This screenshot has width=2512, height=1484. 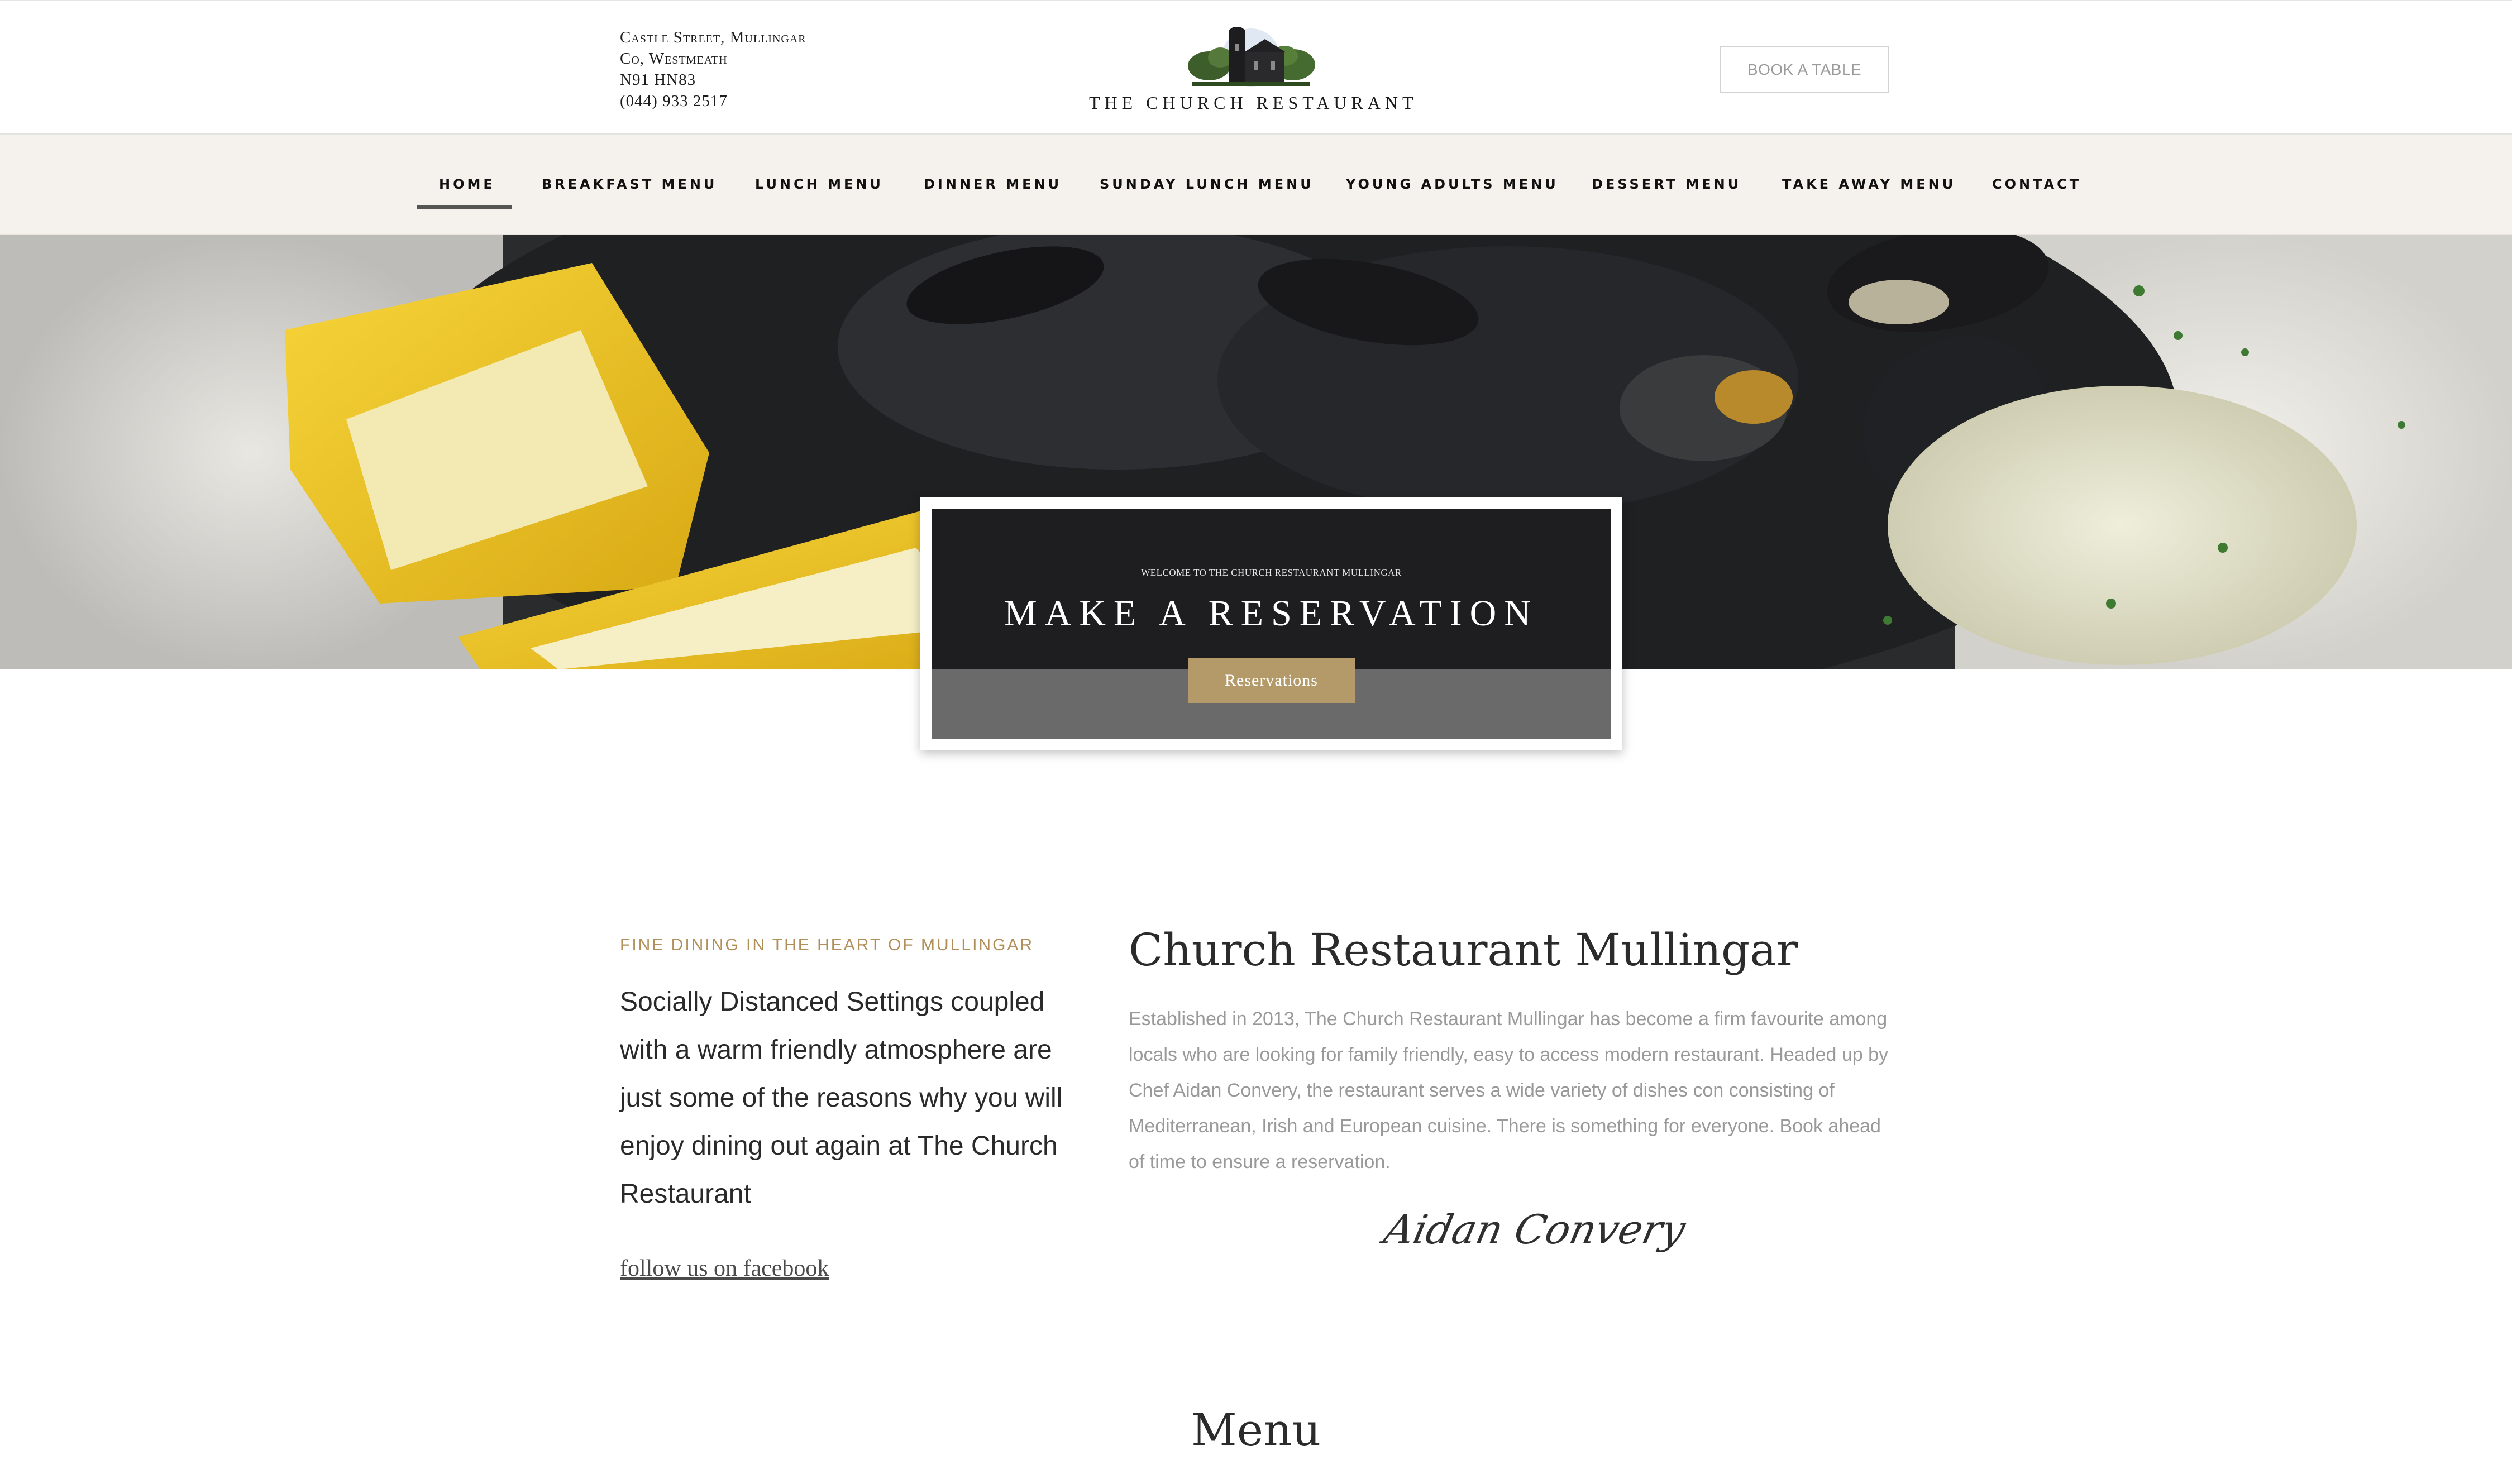 What do you see at coordinates (1271, 680) in the screenshot?
I see `reservations-button: Reservations` at bounding box center [1271, 680].